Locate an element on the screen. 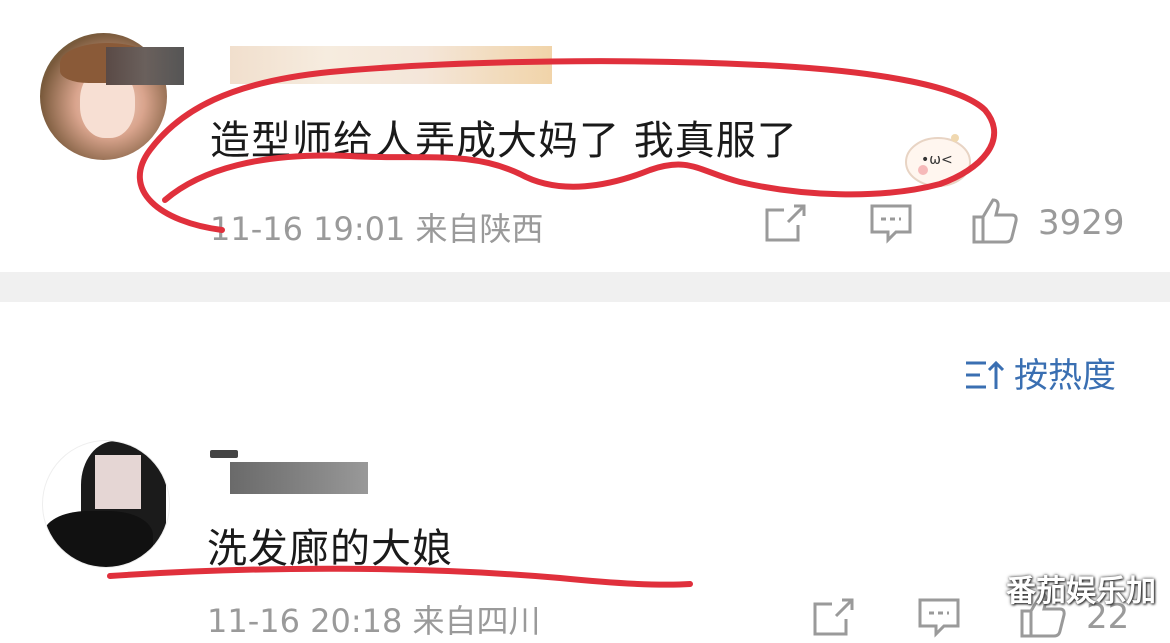 Image resolution: width=1170 pixels, height=643 pixels. sticker-icon: •ω< is located at coordinates (938, 157).